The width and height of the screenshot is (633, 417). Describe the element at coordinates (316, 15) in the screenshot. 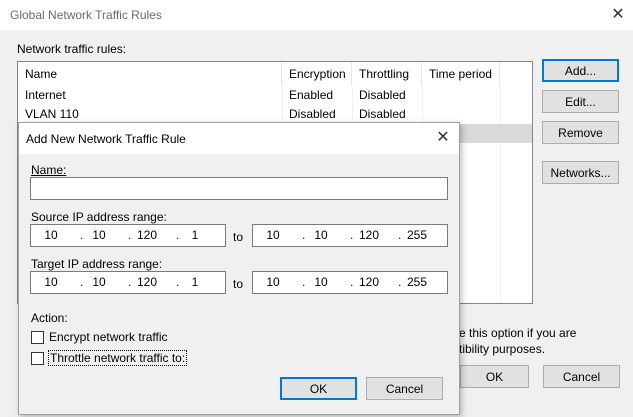

I see `title-bar: Global Network Traffic Rules ✕` at that location.